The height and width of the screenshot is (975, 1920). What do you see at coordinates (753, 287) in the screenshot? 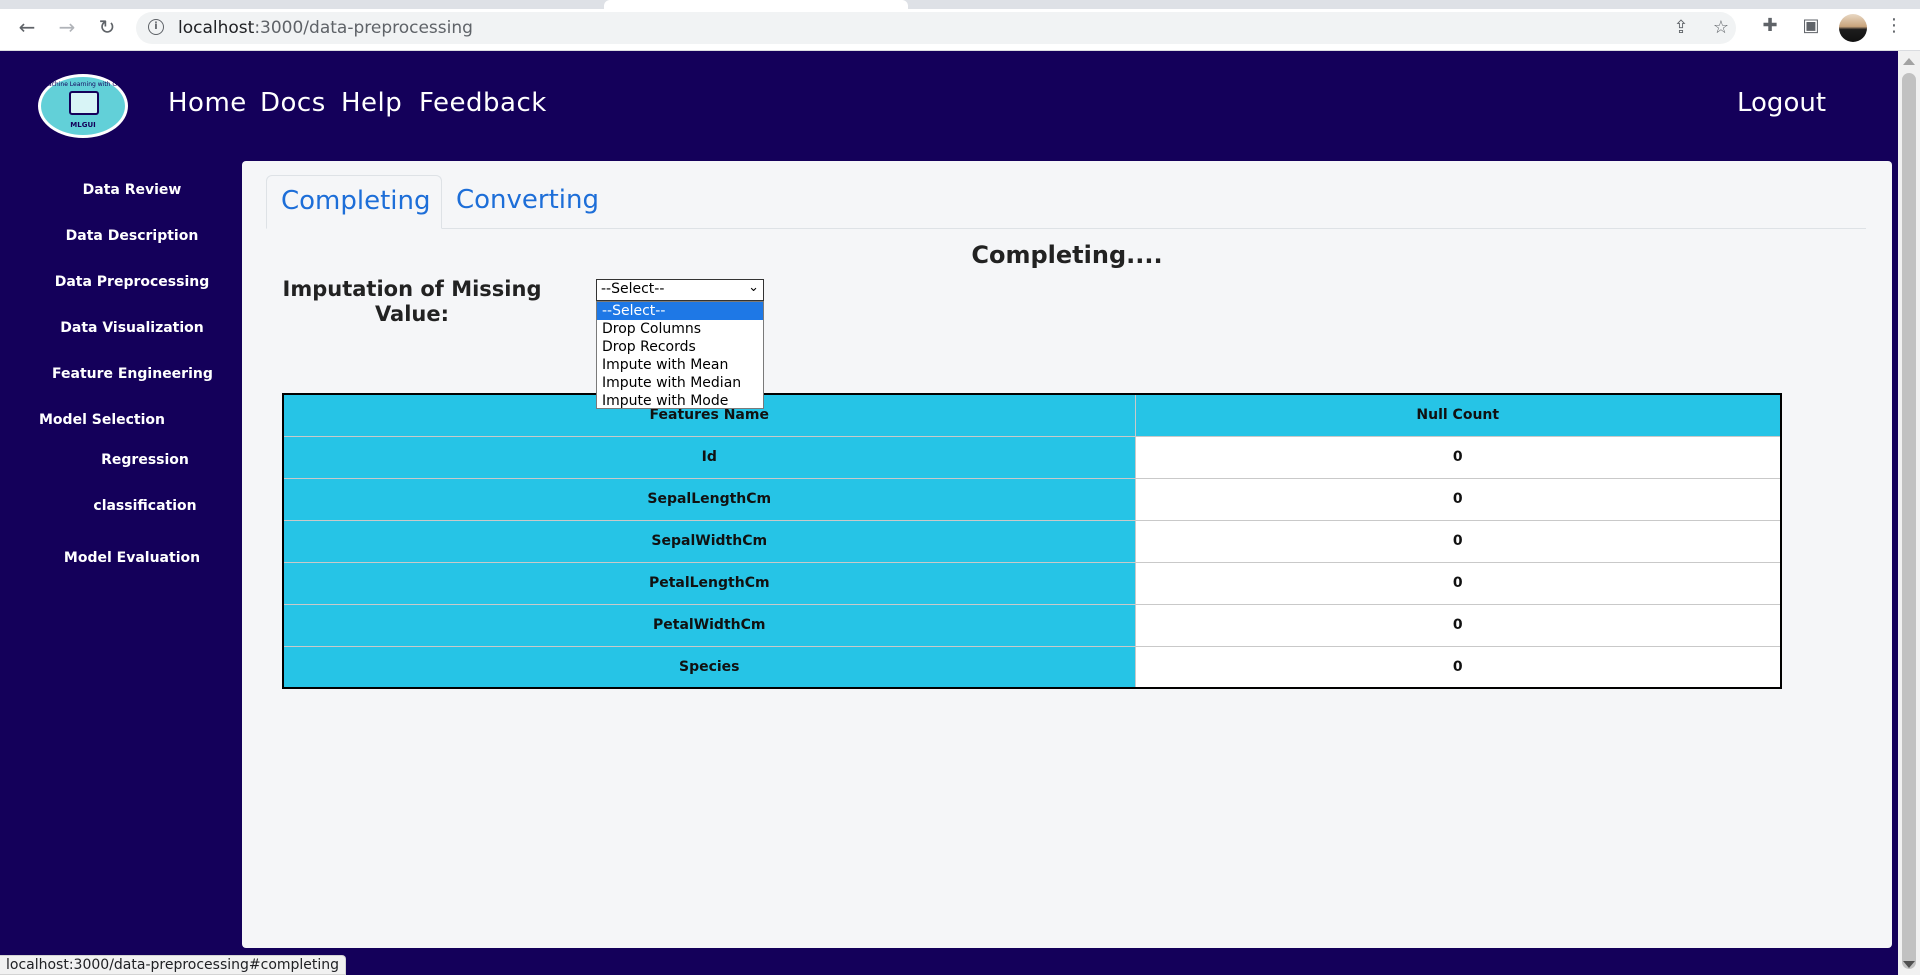
I see `chevron-down-icon: ⌄` at bounding box center [753, 287].